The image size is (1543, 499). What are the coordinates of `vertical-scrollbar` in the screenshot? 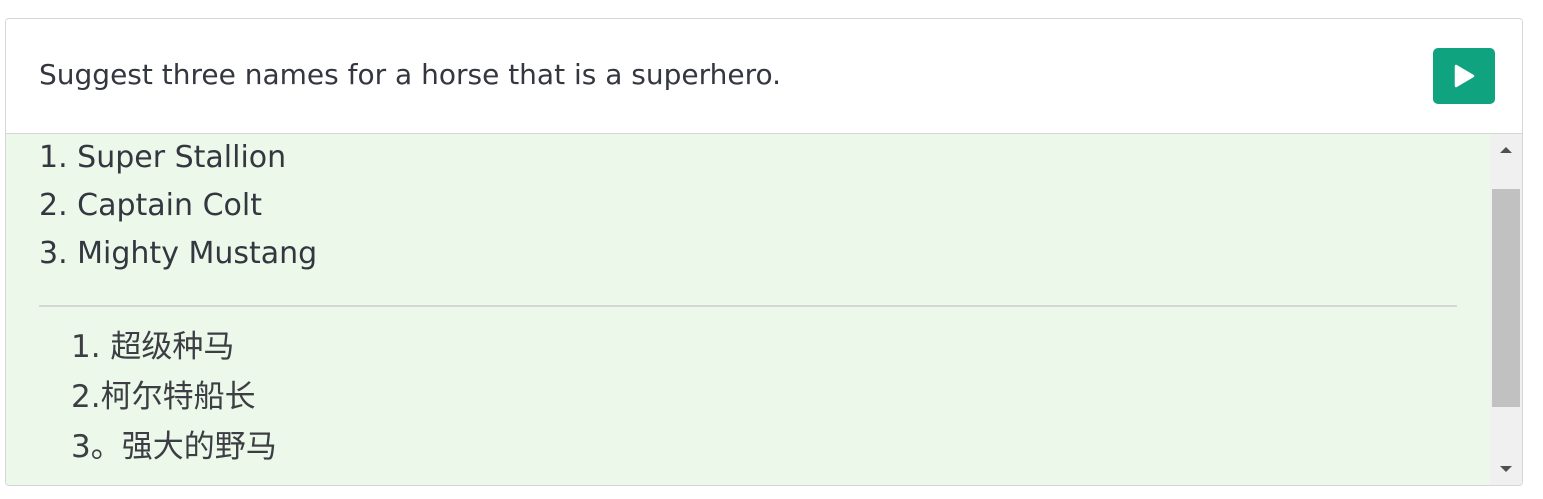 It's located at (1506, 309).